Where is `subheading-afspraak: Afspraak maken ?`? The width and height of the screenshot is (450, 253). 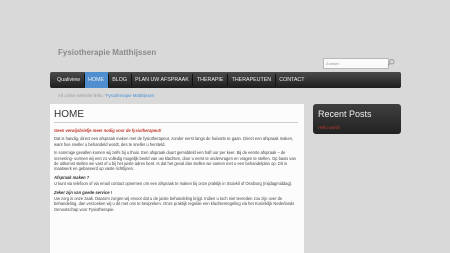 subheading-afspraak: Afspraak maken ? is located at coordinates (72, 177).